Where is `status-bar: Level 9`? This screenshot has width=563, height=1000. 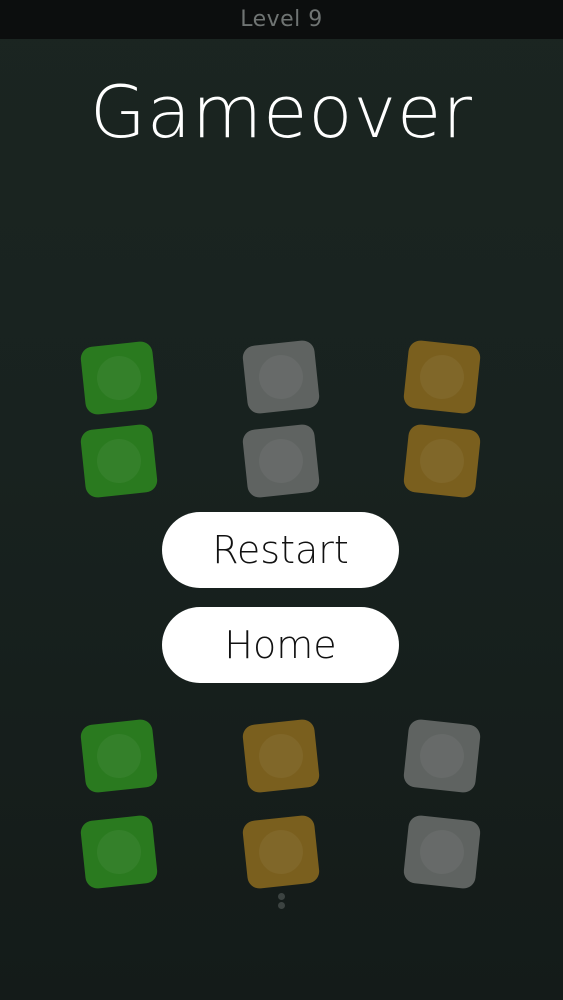 status-bar: Level 9 is located at coordinates (281, 19).